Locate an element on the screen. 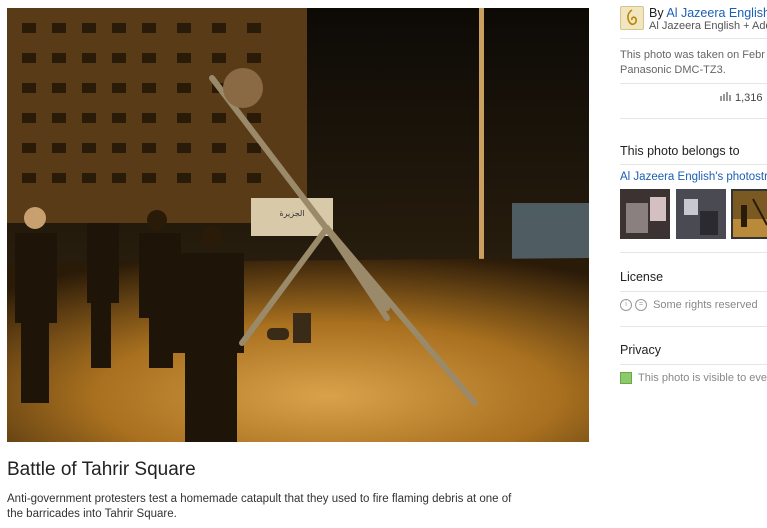  owner-avatar is located at coordinates (632, 18).